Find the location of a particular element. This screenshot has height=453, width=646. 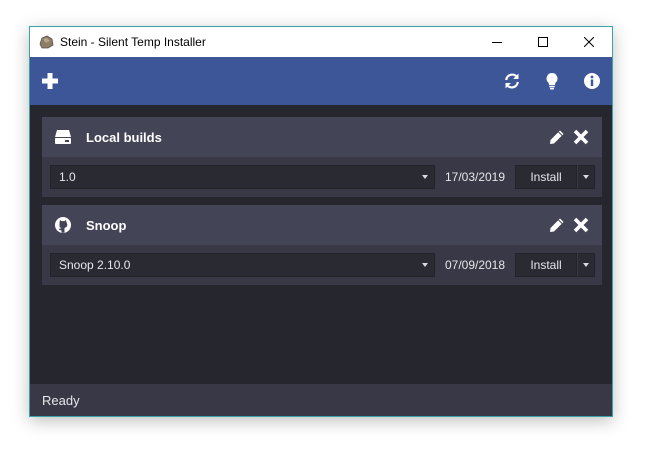

source-card-header: Local builds is located at coordinates (322, 137).